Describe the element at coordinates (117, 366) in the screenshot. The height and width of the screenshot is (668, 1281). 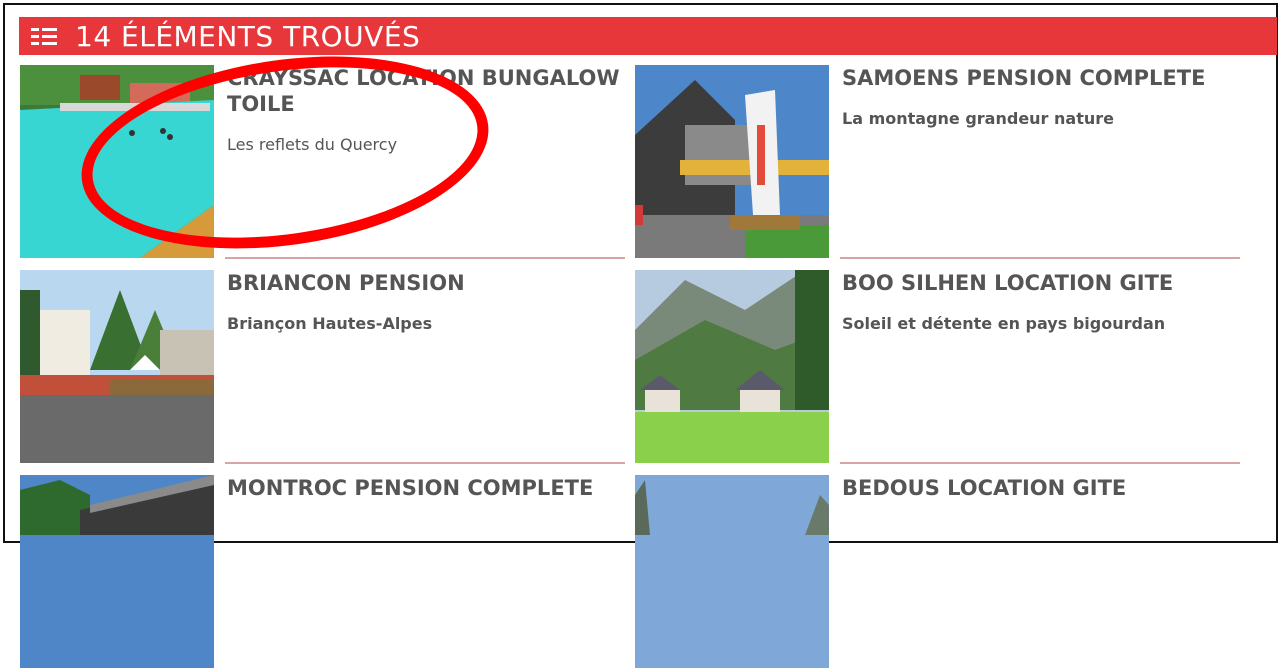
I see `hotel-park-icon` at that location.